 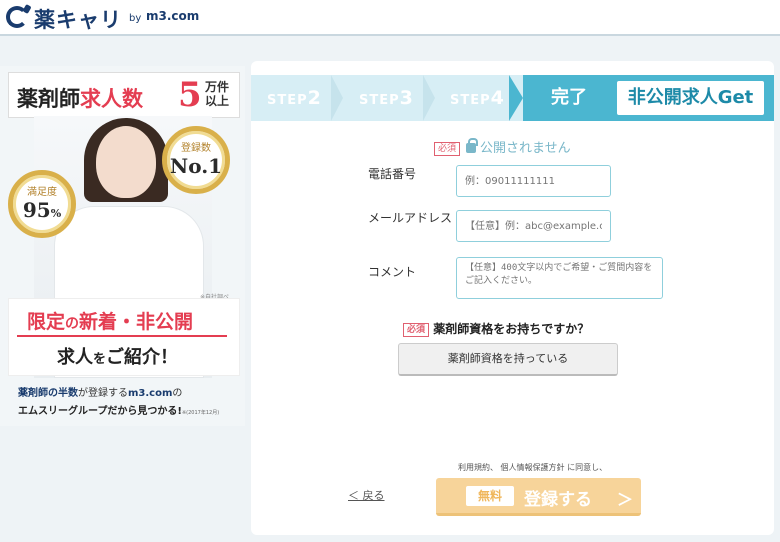 What do you see at coordinates (190, 95) in the screenshot?
I see `banner-big-number: 5` at bounding box center [190, 95].